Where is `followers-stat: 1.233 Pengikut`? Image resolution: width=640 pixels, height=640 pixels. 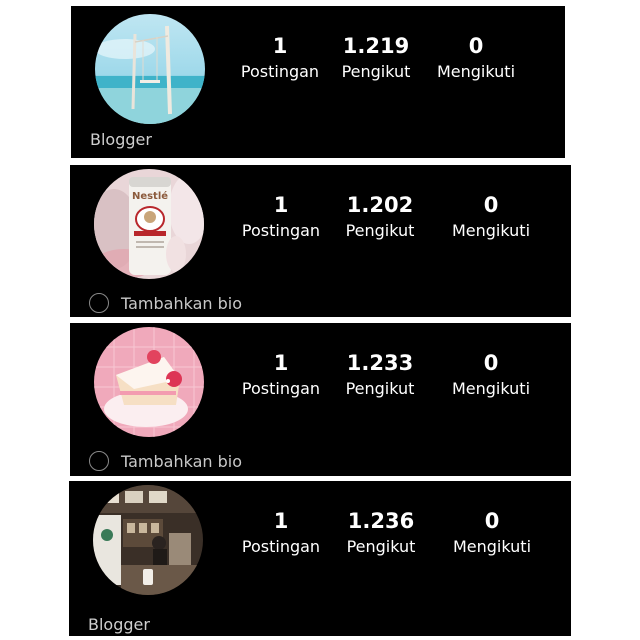 followers-stat: 1.233 Pengikut is located at coordinates (380, 375).